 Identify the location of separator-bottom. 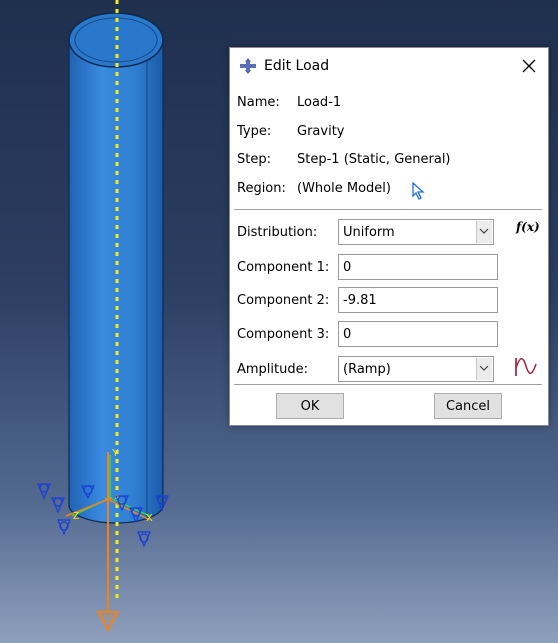
(388, 384).